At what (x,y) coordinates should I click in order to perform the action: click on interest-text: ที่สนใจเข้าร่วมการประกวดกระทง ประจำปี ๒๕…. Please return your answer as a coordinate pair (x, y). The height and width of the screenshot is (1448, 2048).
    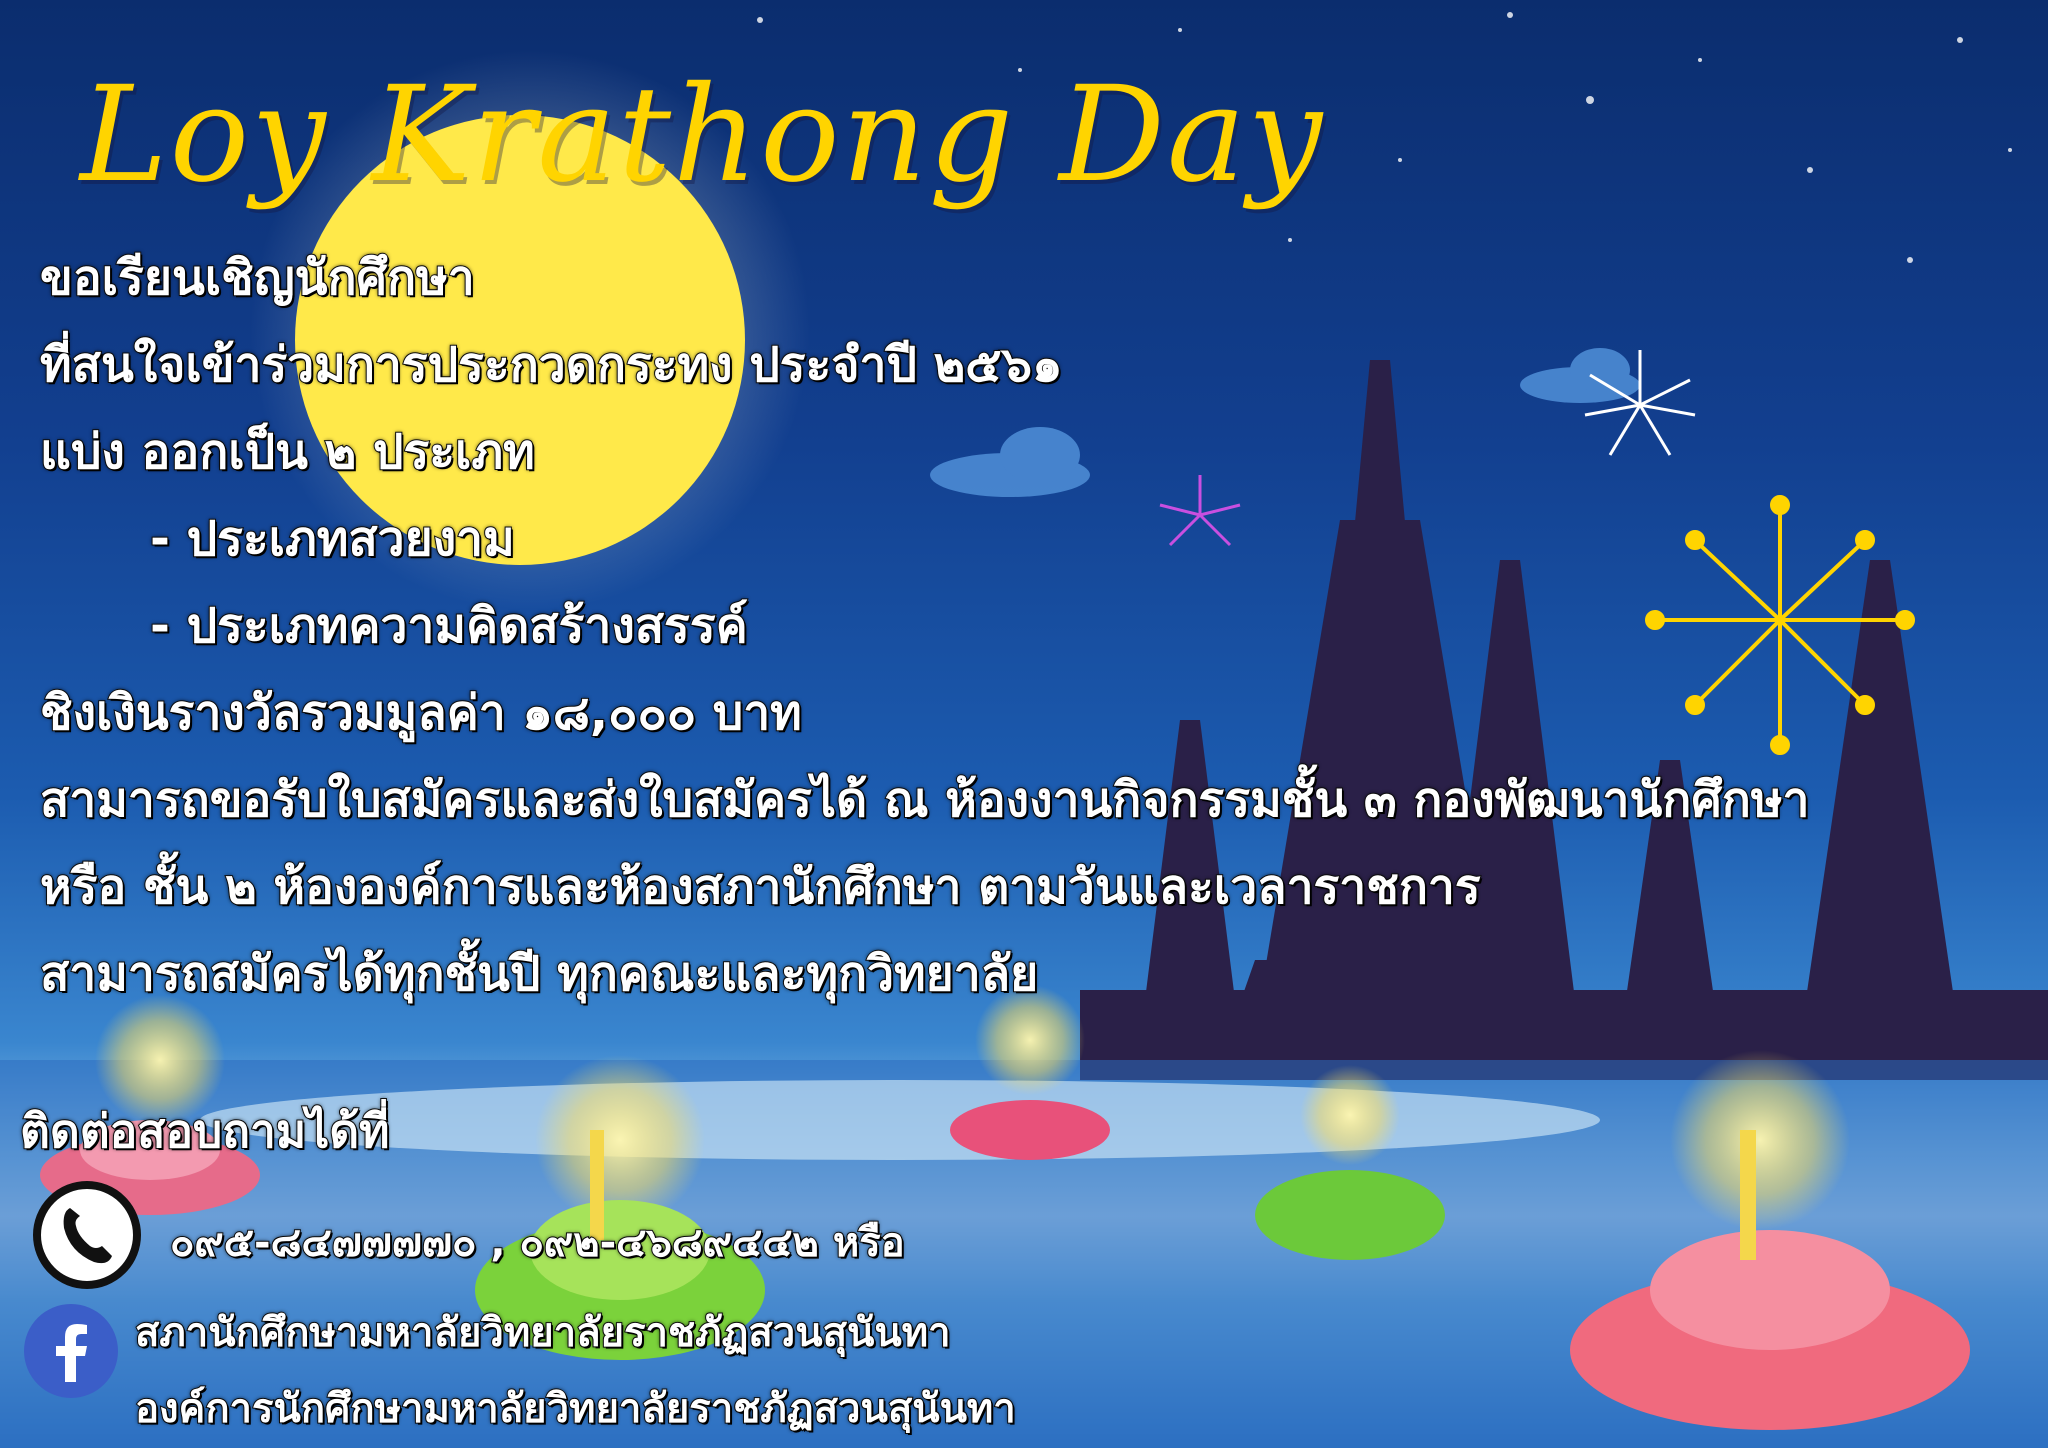
    Looking at the image, I should click on (551, 365).